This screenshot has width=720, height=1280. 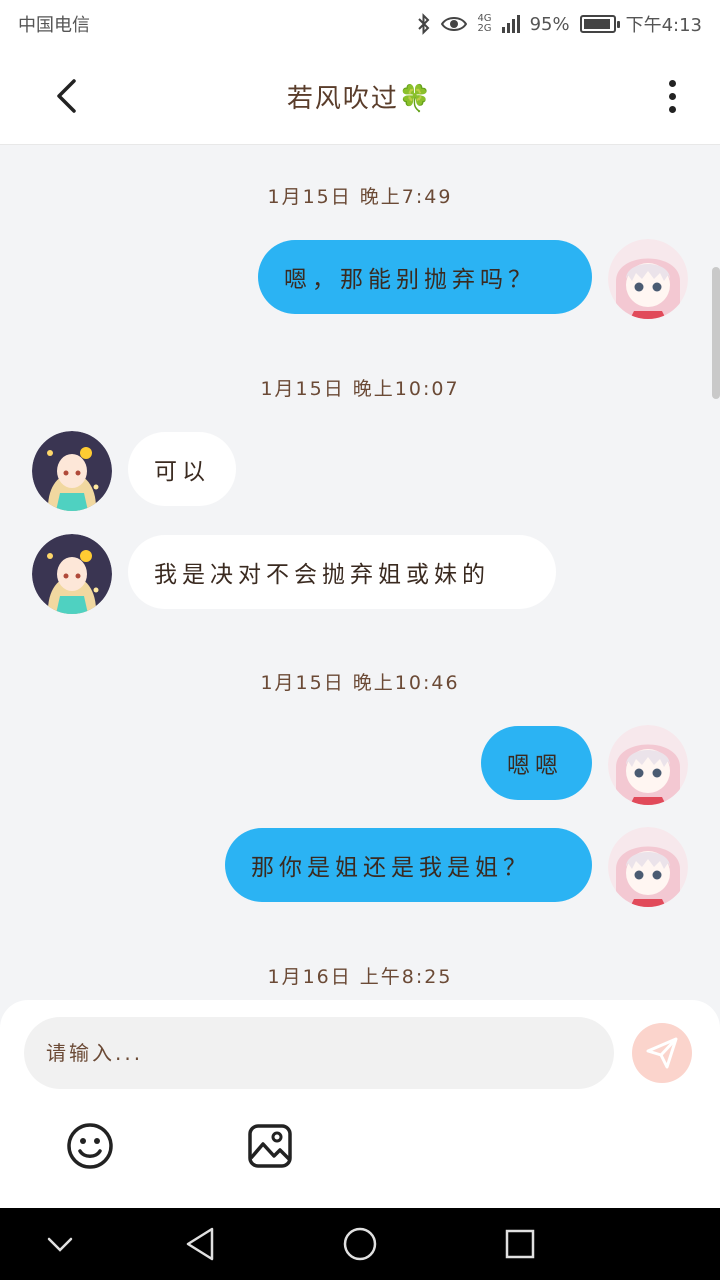 What do you see at coordinates (597, 24) in the screenshot?
I see `battery-fill` at bounding box center [597, 24].